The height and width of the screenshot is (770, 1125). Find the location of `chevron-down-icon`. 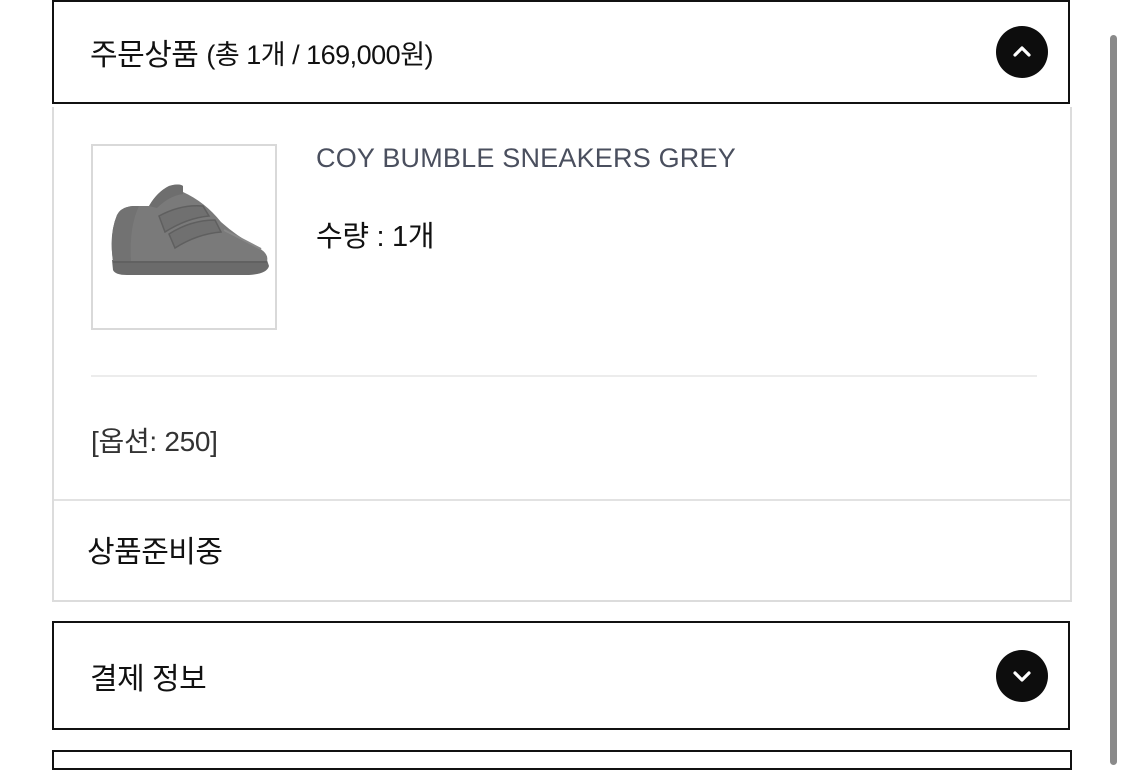

chevron-down-icon is located at coordinates (1022, 676).